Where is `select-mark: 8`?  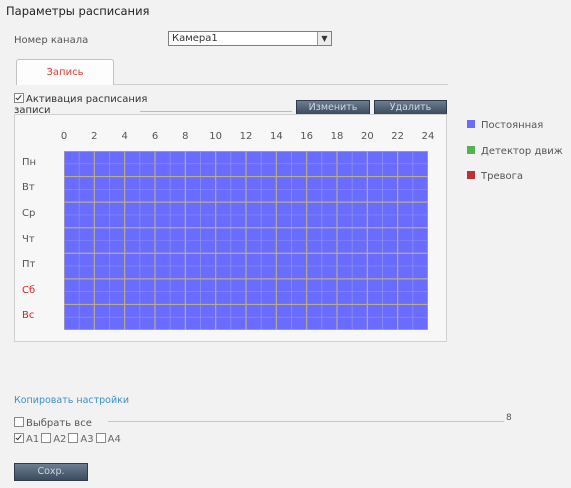
select-mark: 8 is located at coordinates (509, 418).